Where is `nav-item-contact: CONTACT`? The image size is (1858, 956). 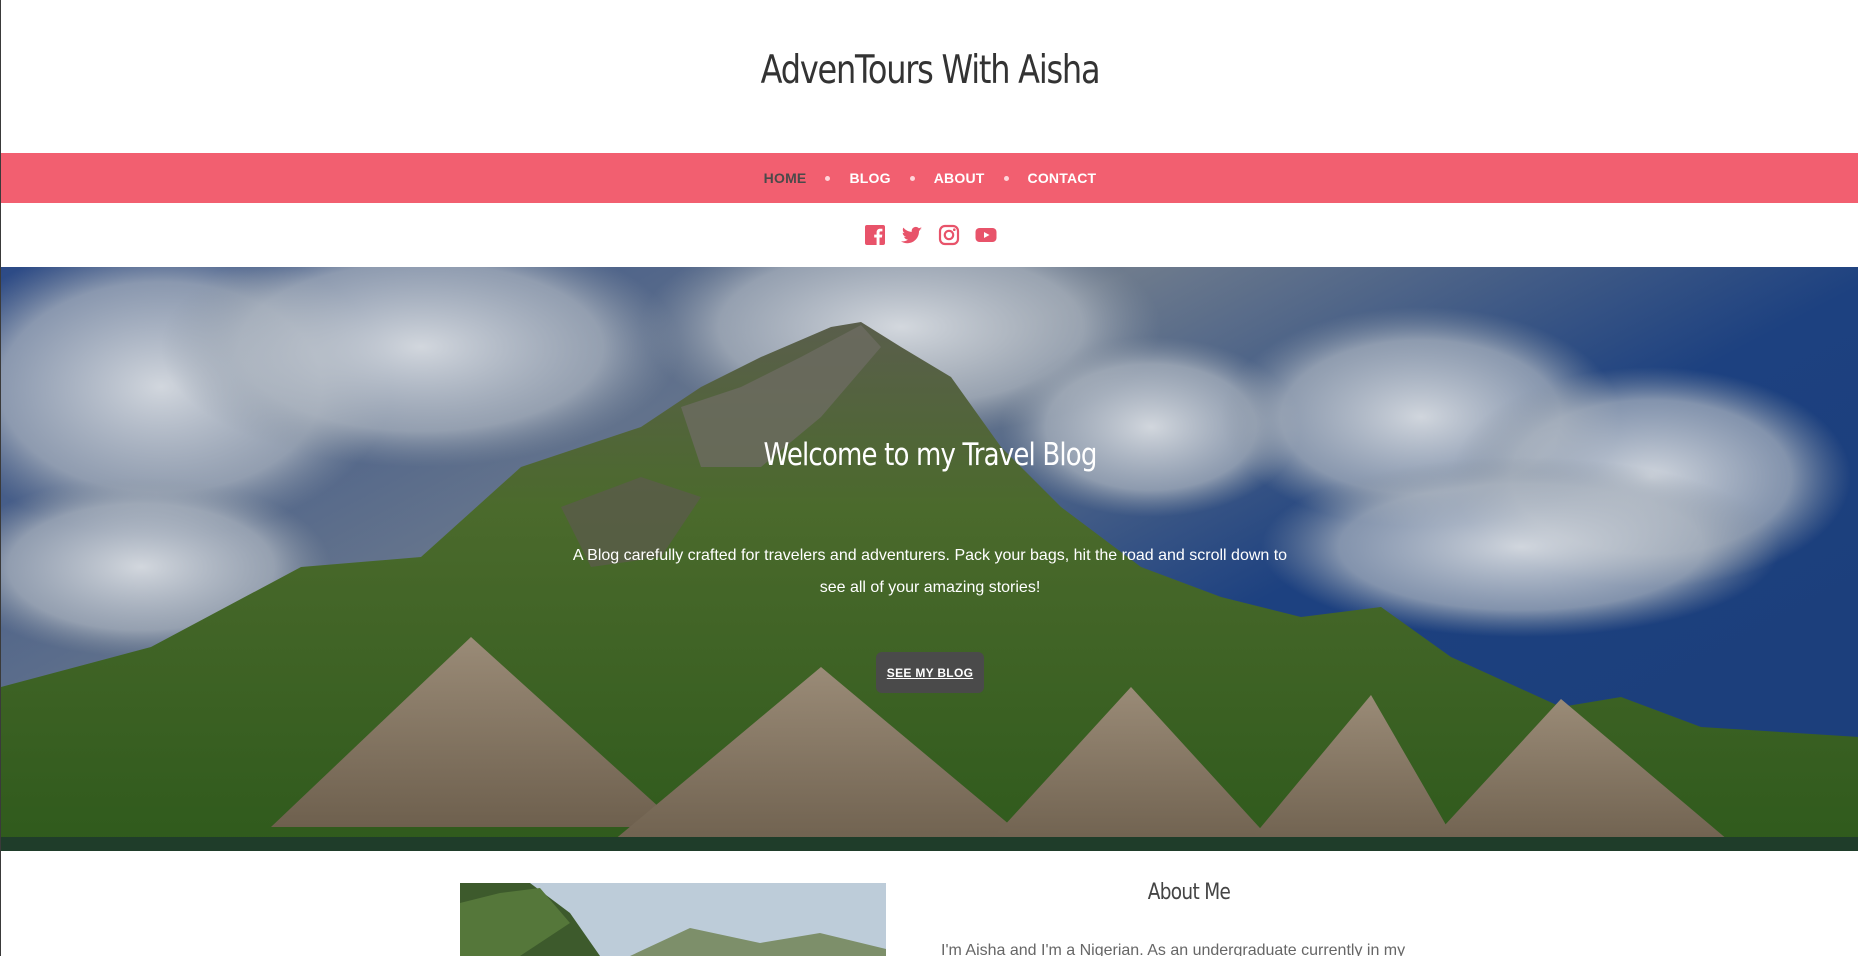 nav-item-contact: CONTACT is located at coordinates (1062, 178).